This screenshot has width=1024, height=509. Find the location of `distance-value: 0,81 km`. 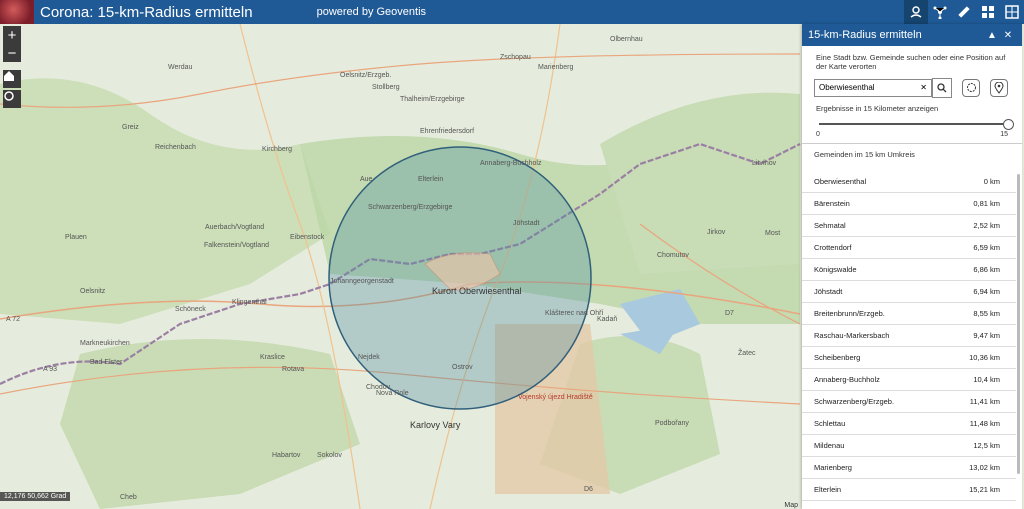

distance-value: 0,81 km is located at coordinates (986, 203).